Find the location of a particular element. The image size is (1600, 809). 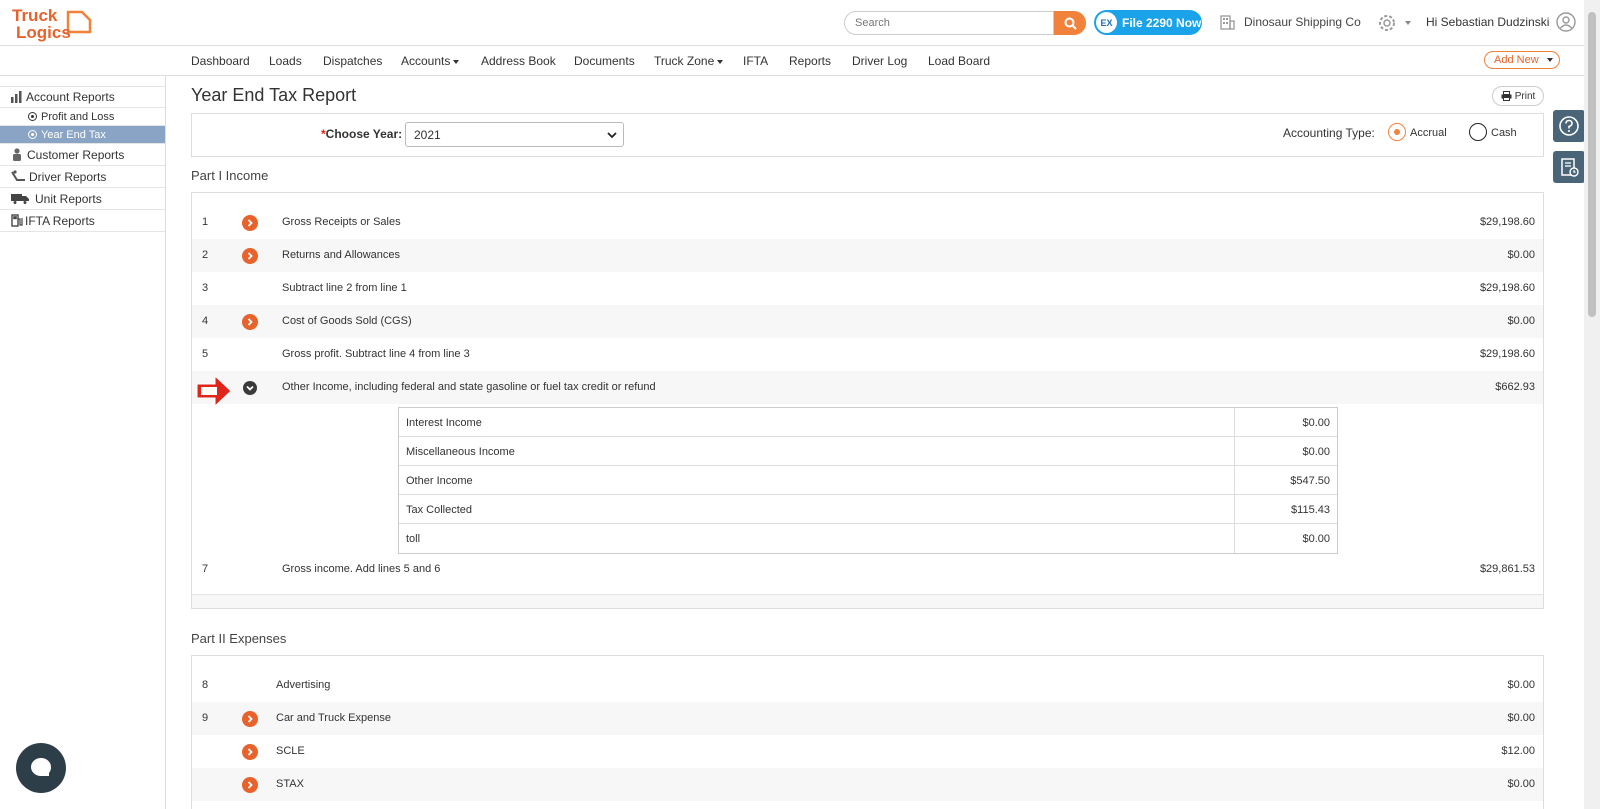

nav-dashboard: Dashboard is located at coordinates (220, 61).